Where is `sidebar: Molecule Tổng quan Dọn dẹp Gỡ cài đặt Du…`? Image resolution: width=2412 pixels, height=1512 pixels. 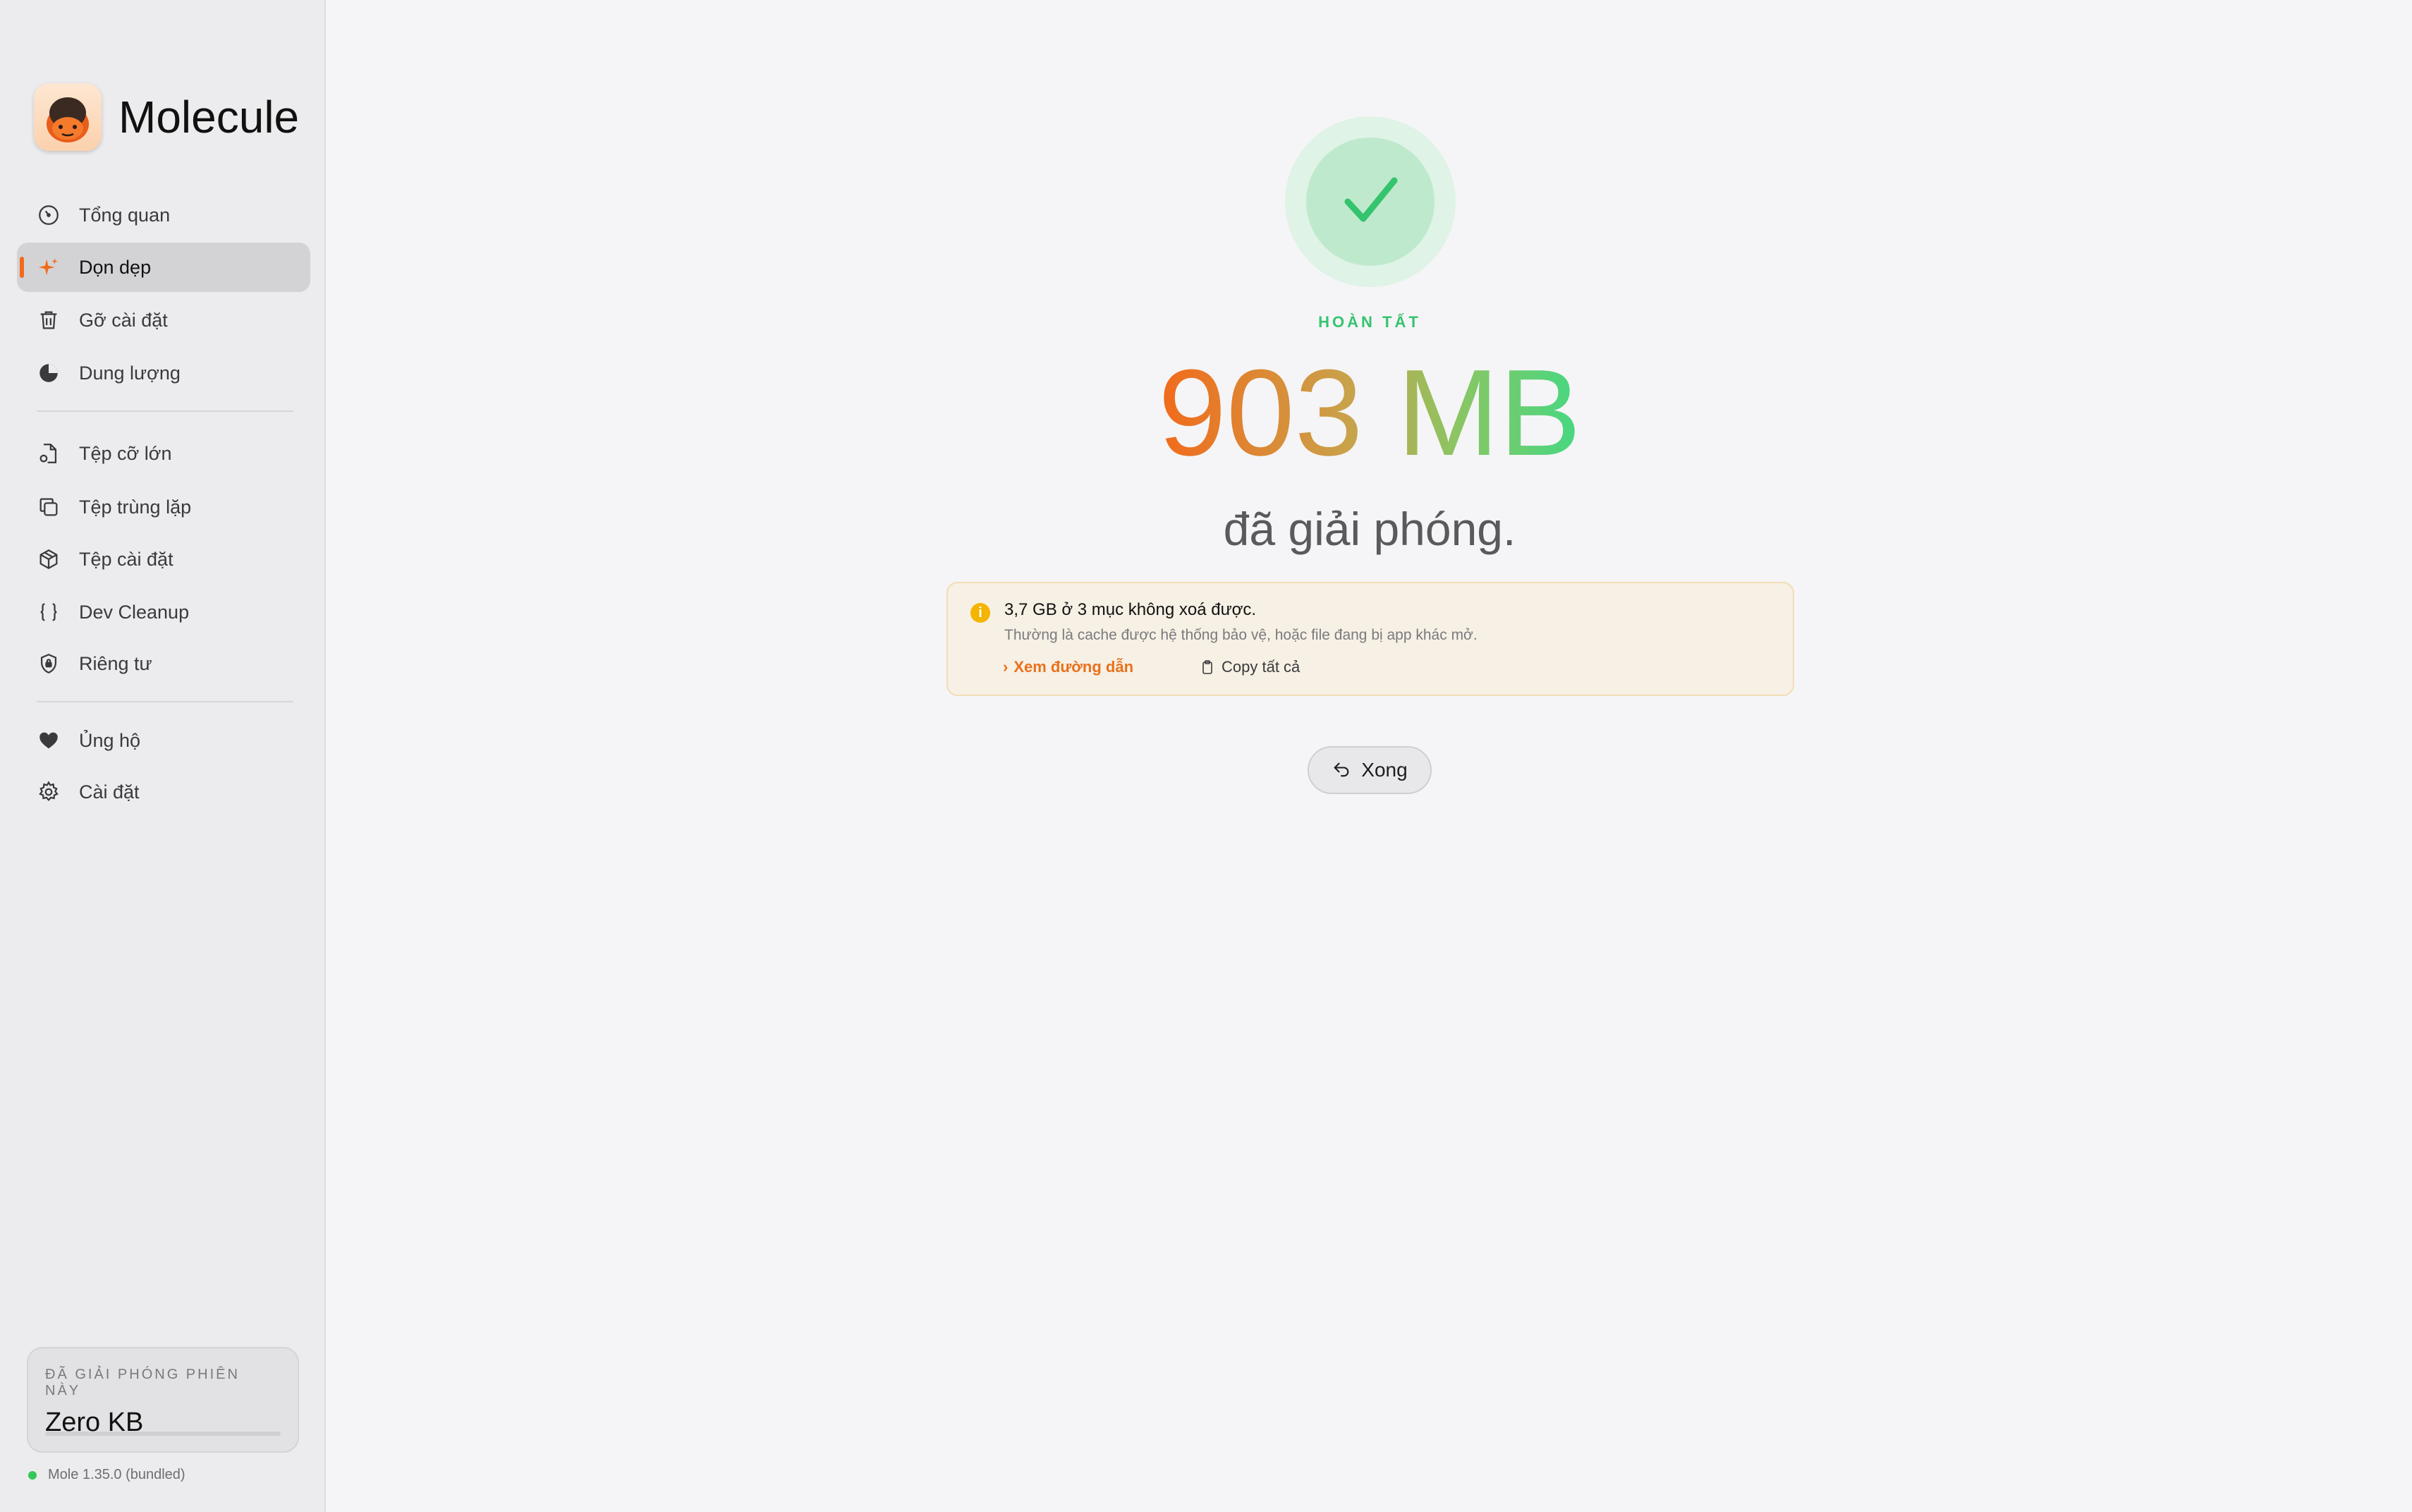
sidebar: Molecule Tổng quan Dọn dẹp Gỡ cài đặt Du… is located at coordinates (163, 756).